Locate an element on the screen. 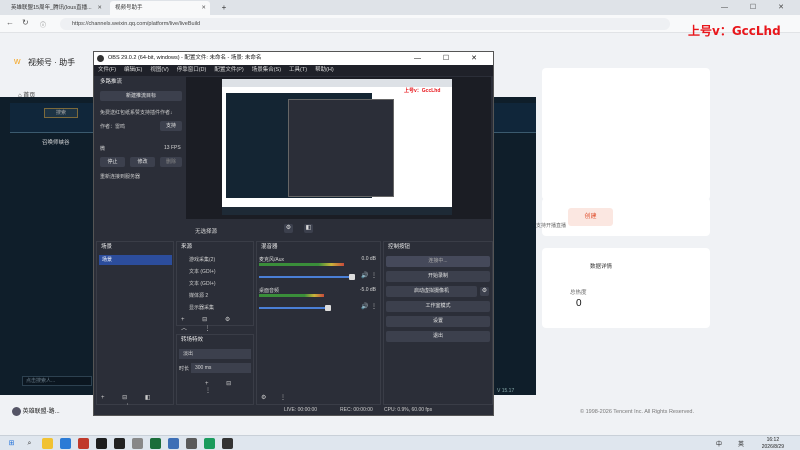 The image size is (800, 450). preview-obs-nested is located at coordinates (341, 148).